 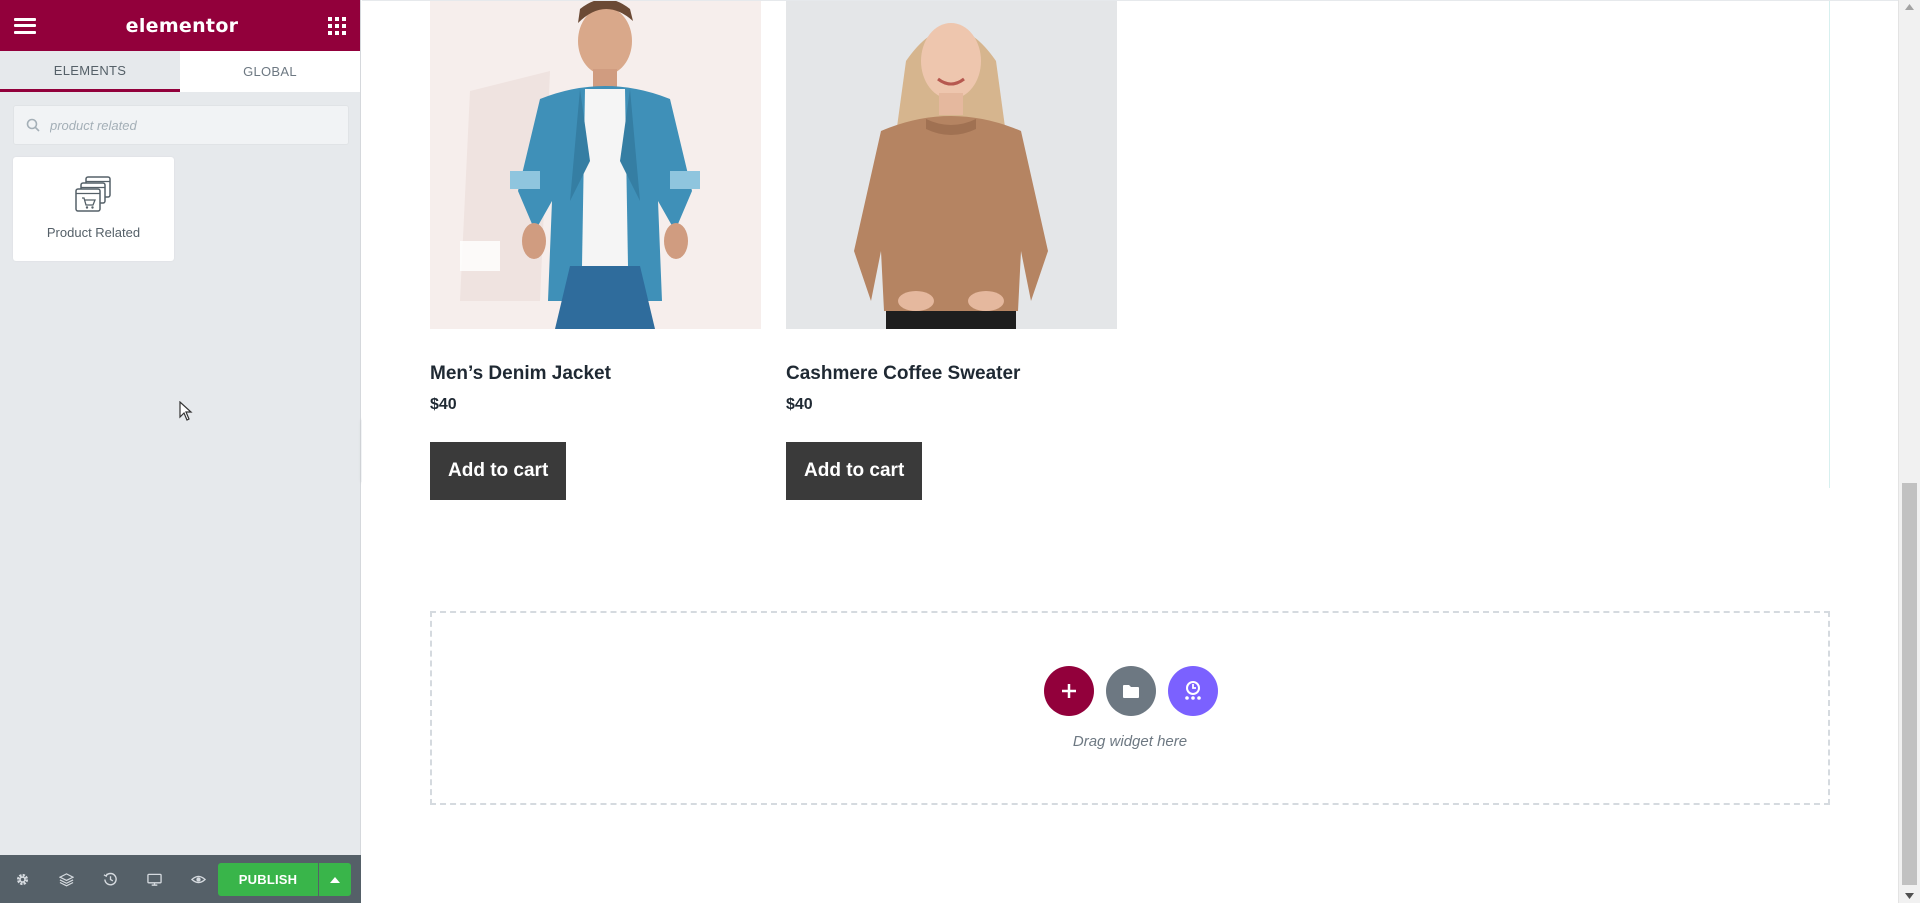 I want to click on search-icon, so click(x=33, y=125).